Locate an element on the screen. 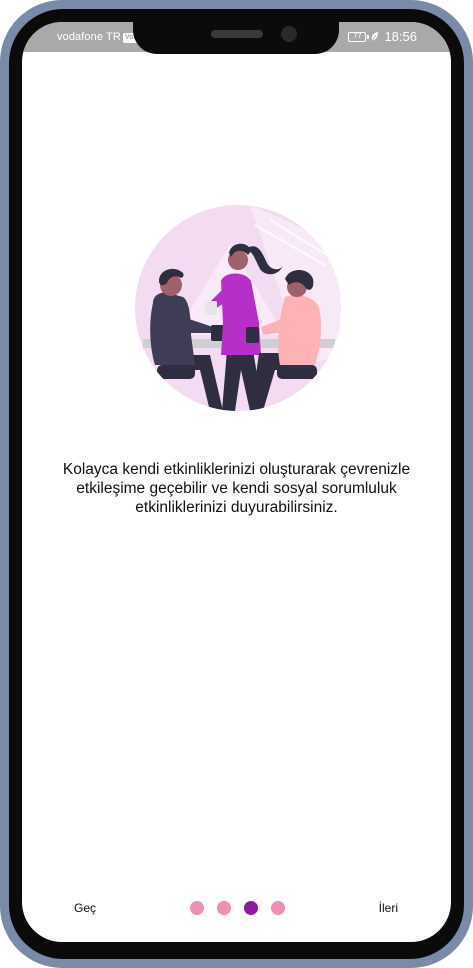  notch is located at coordinates (236, 38).